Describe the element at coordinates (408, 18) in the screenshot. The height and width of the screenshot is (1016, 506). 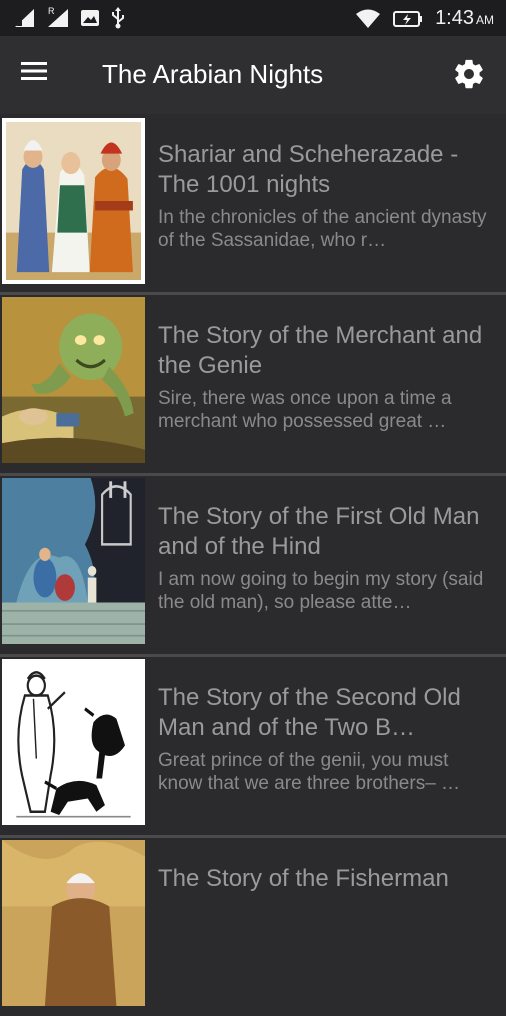
I see `battery-charging-icon` at that location.